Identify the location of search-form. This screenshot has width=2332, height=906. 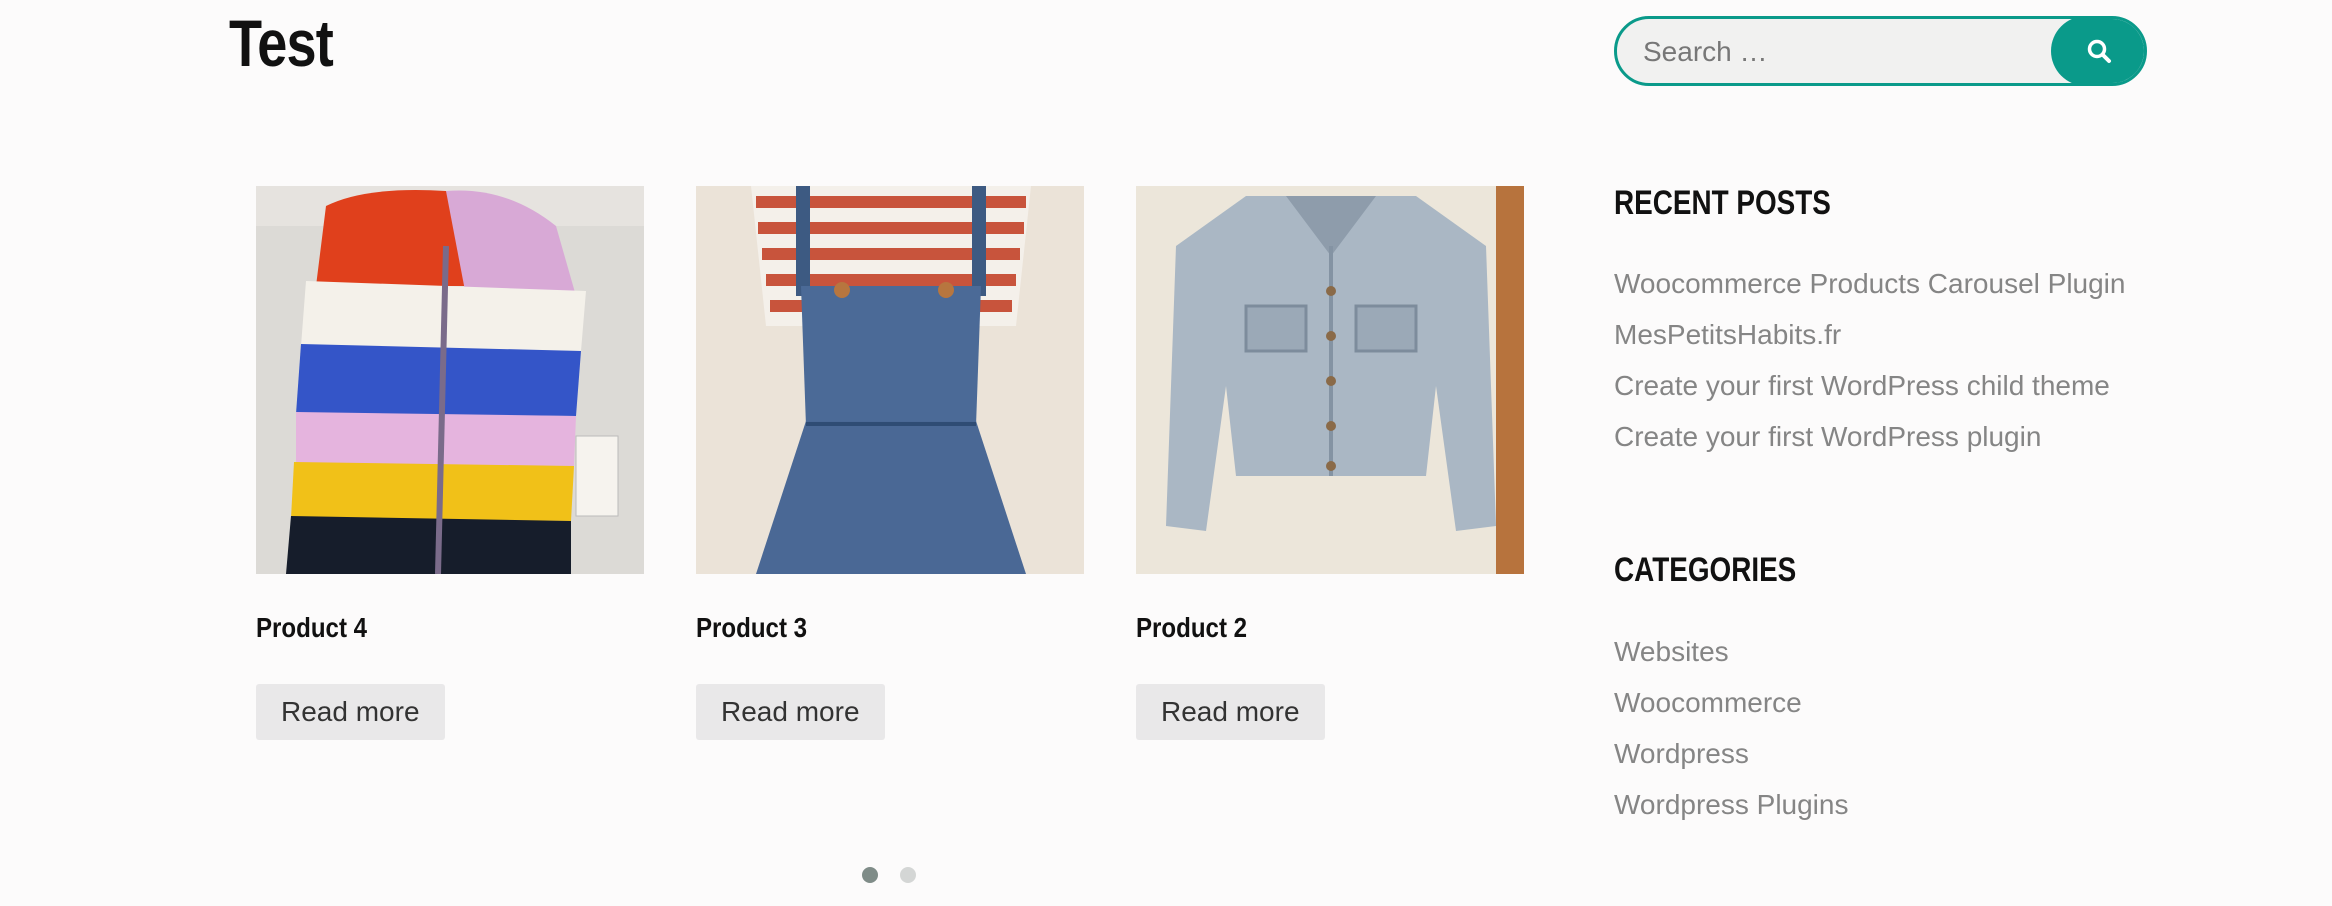
(1880, 51).